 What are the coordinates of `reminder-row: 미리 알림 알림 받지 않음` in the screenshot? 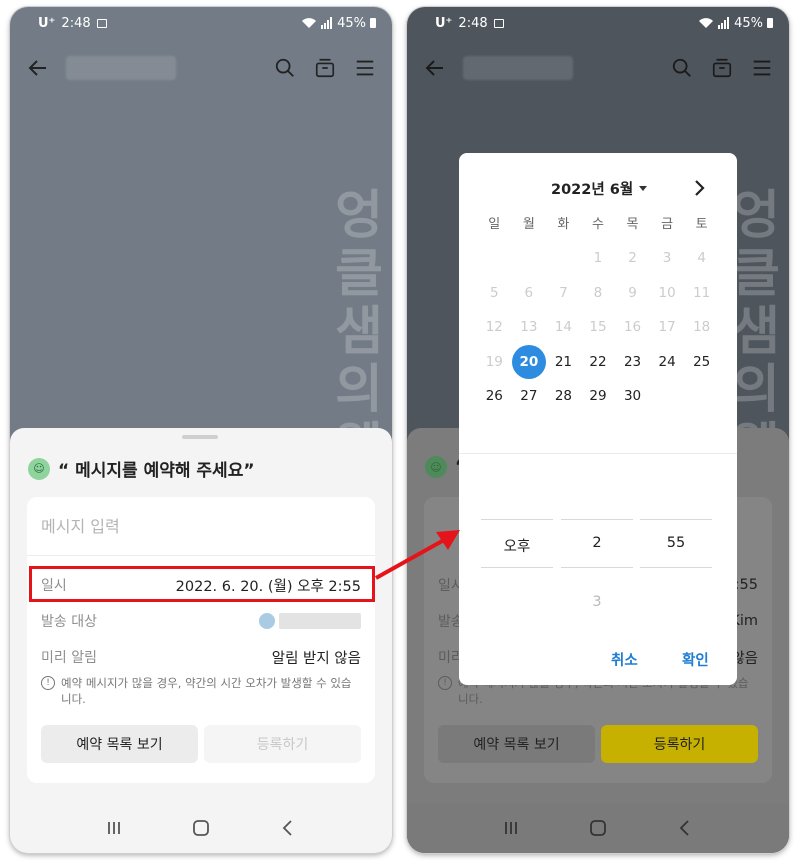 It's located at (201, 657).